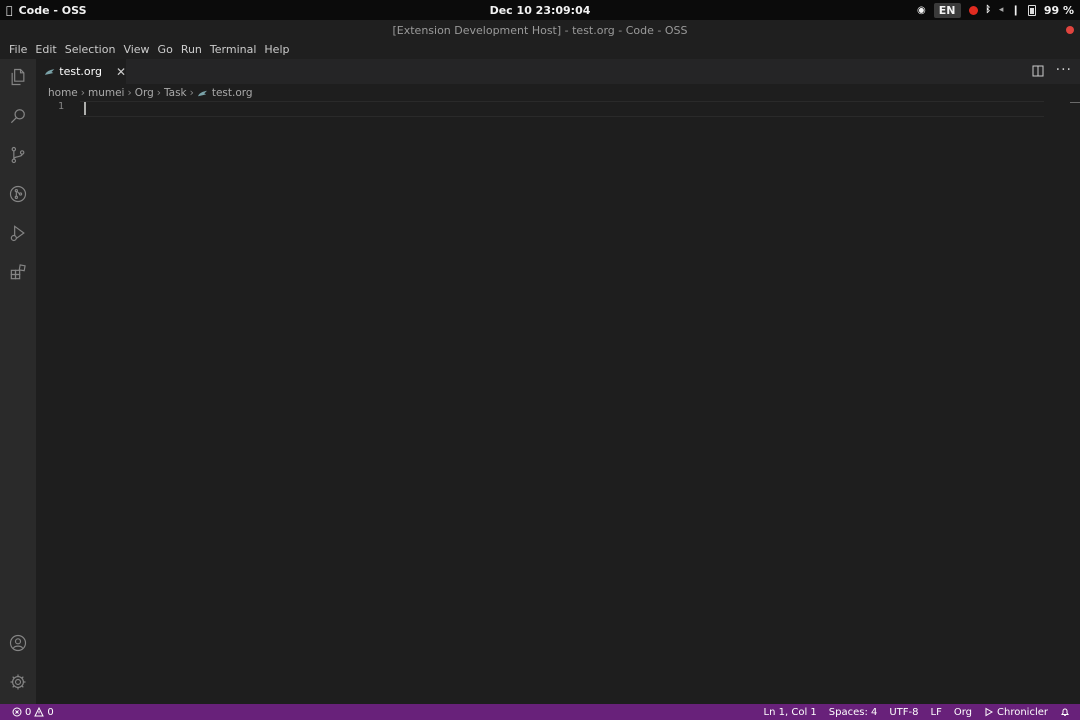 This screenshot has width=1080, height=720. I want to click on input-source-indicator: EN, so click(947, 10).